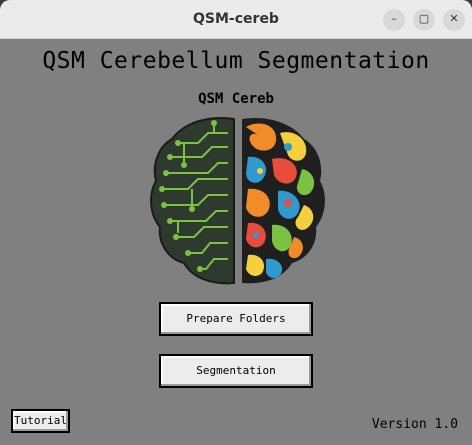 This screenshot has height=445, width=472. I want to click on maximize-icon: ▢, so click(424, 18).